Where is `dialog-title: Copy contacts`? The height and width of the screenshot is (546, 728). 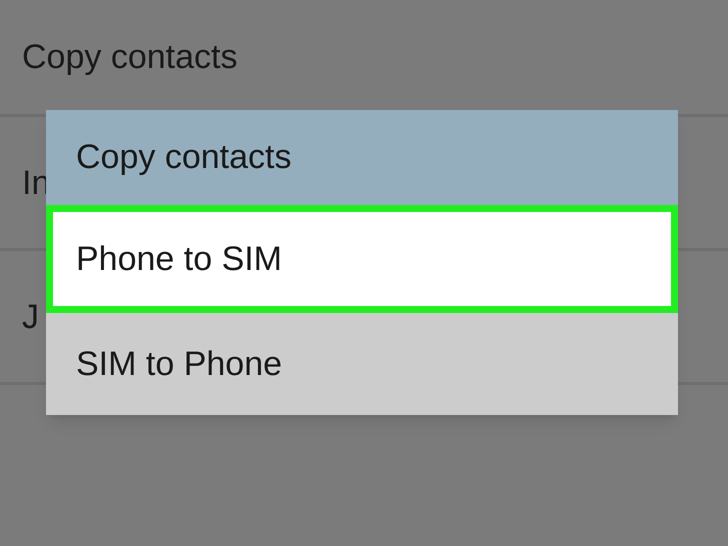
dialog-title: Copy contacts is located at coordinates (184, 157).